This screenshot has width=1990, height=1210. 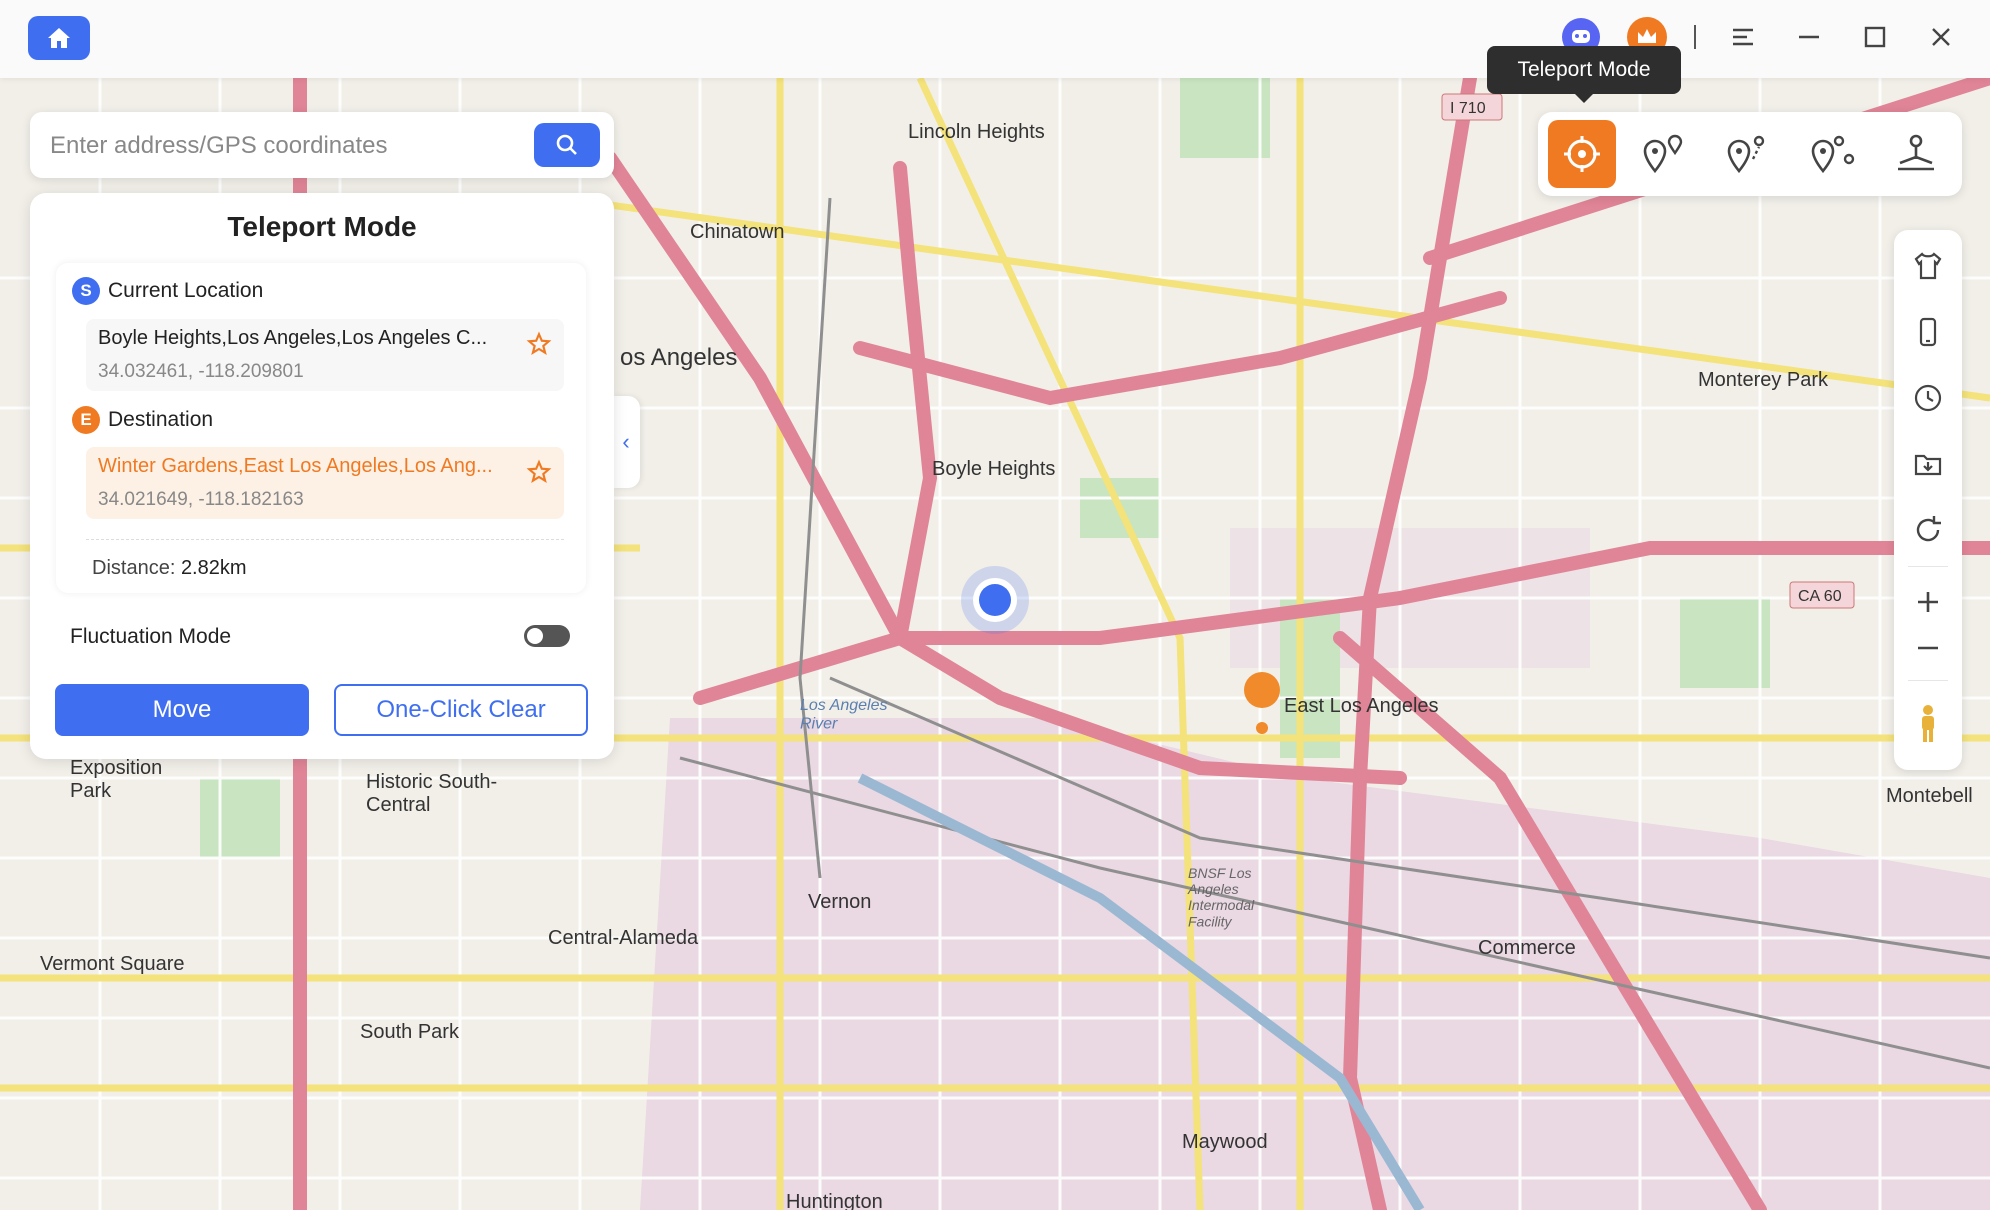 I want to click on map-label-chinatown: Chinatown, so click(x=737, y=232).